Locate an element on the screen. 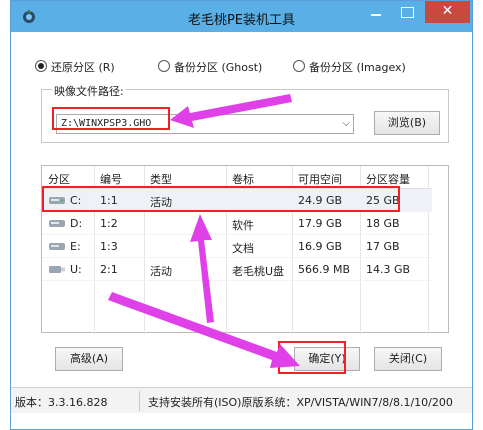  radio-backup-imagex: 备份分区 (Imagex) is located at coordinates (358, 67).